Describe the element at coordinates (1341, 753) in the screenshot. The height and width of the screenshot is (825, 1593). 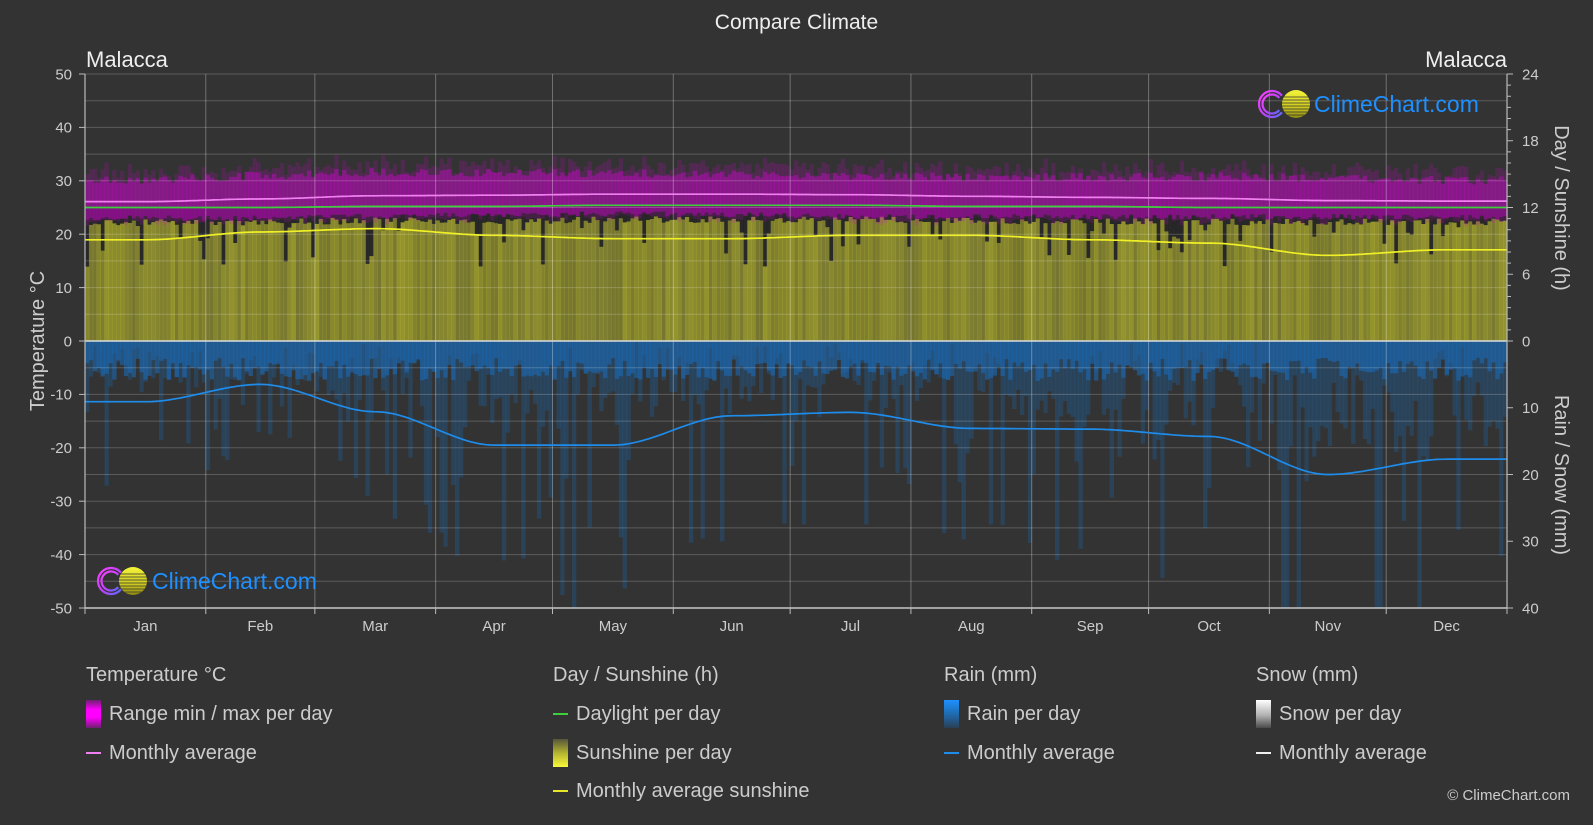
I see `legend-item-snow-average: Monthly average` at that location.